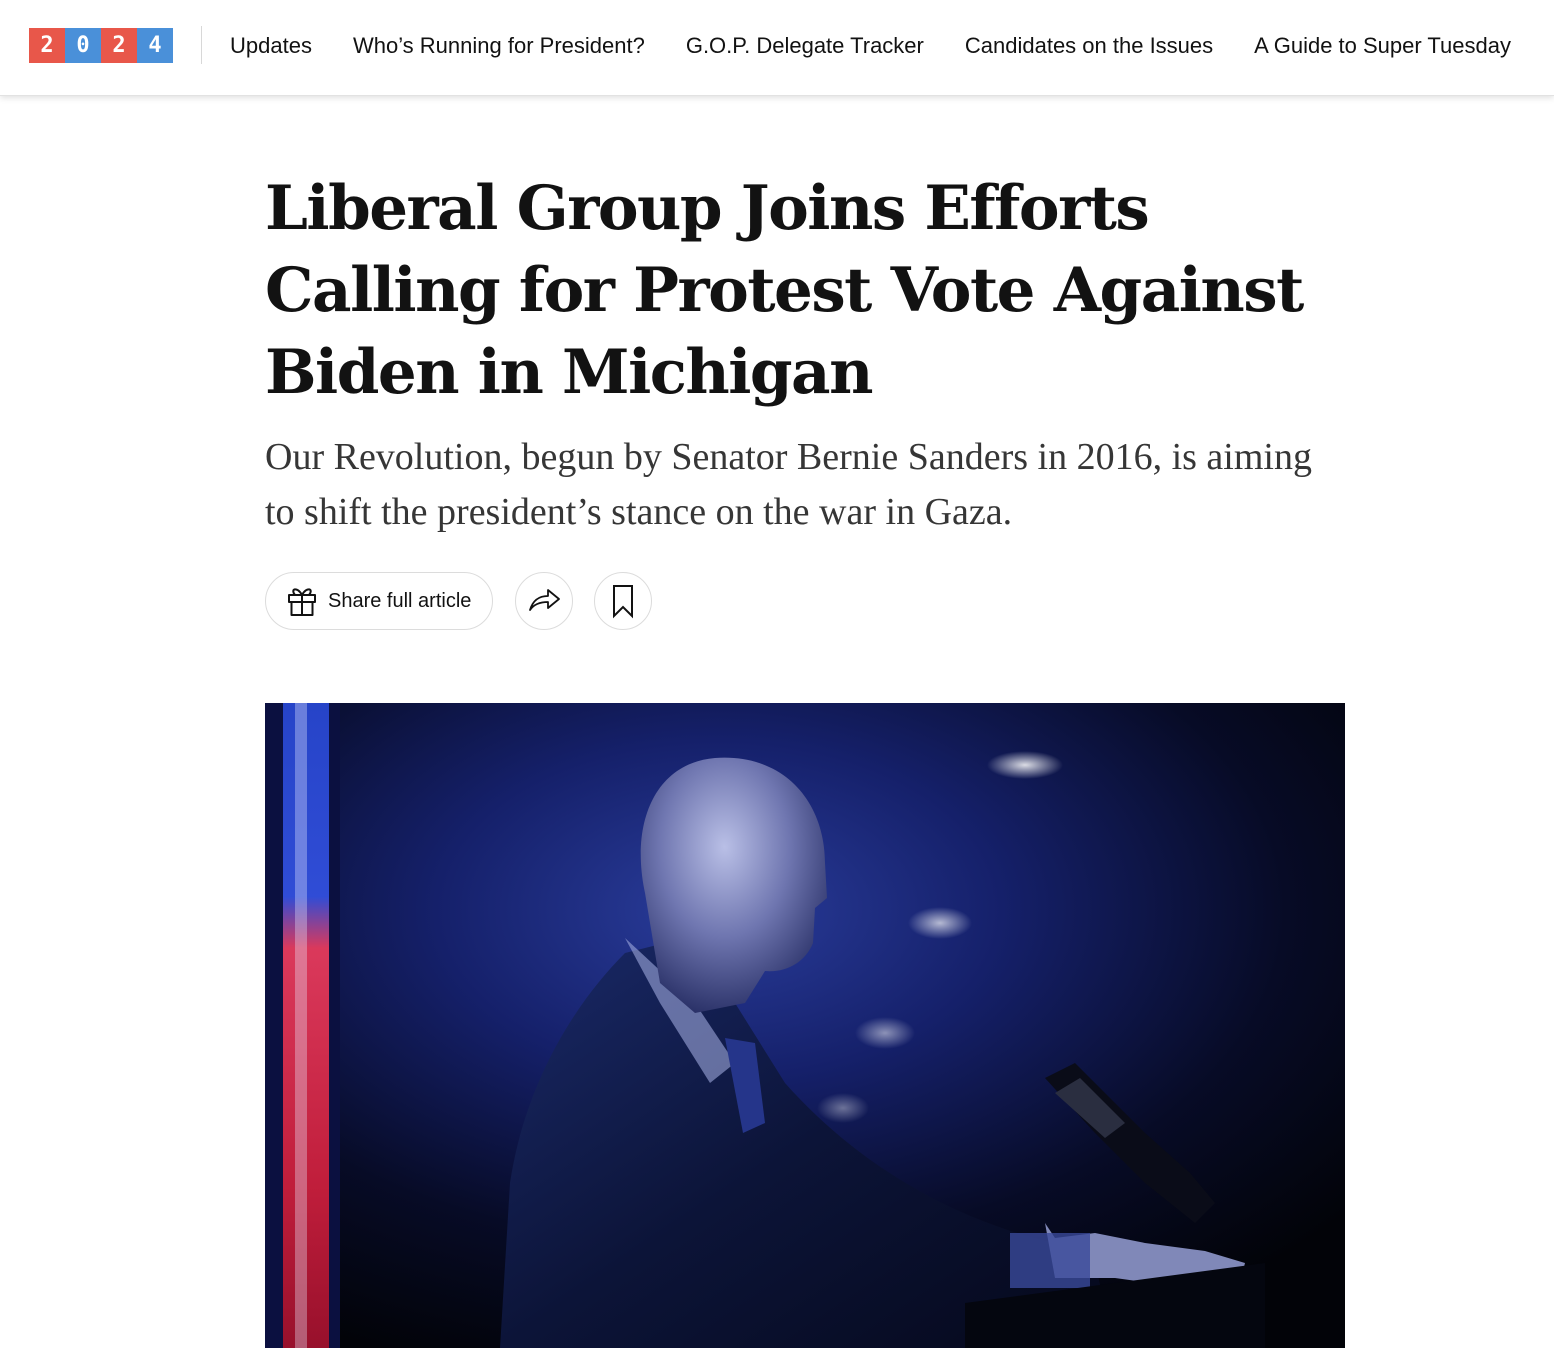 Image resolution: width=1554 pixels, height=1348 pixels. I want to click on header-divider, so click(201, 45).